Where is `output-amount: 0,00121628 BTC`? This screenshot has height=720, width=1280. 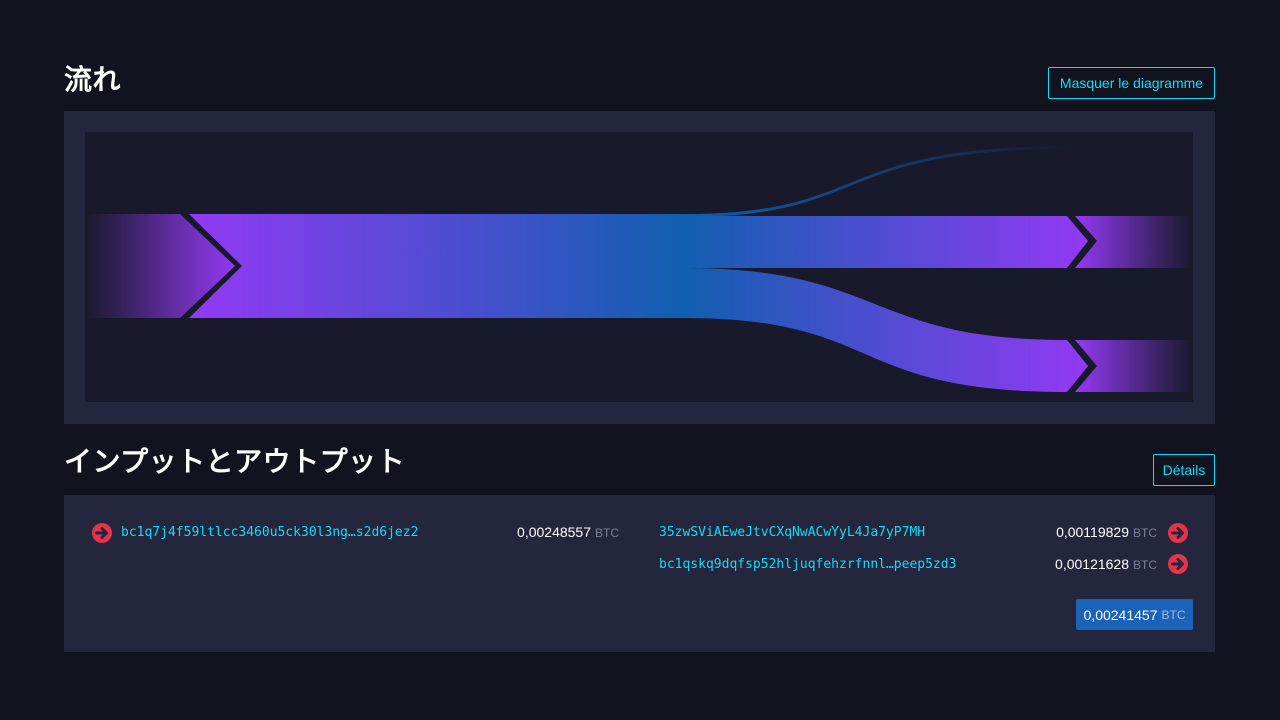 output-amount: 0,00121628 BTC is located at coordinates (1106, 564).